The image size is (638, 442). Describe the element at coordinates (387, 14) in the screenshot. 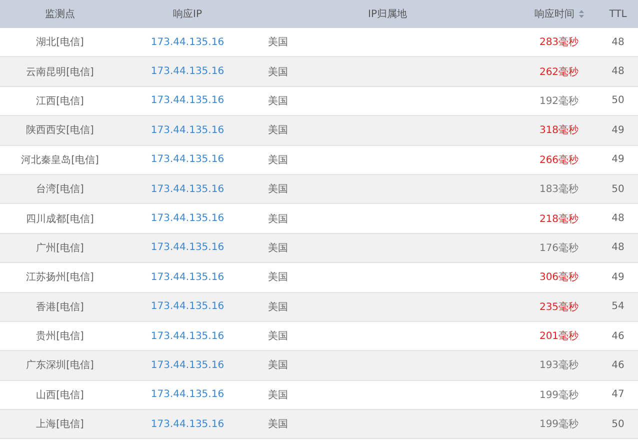

I see `column-header: IP归属地` at that location.